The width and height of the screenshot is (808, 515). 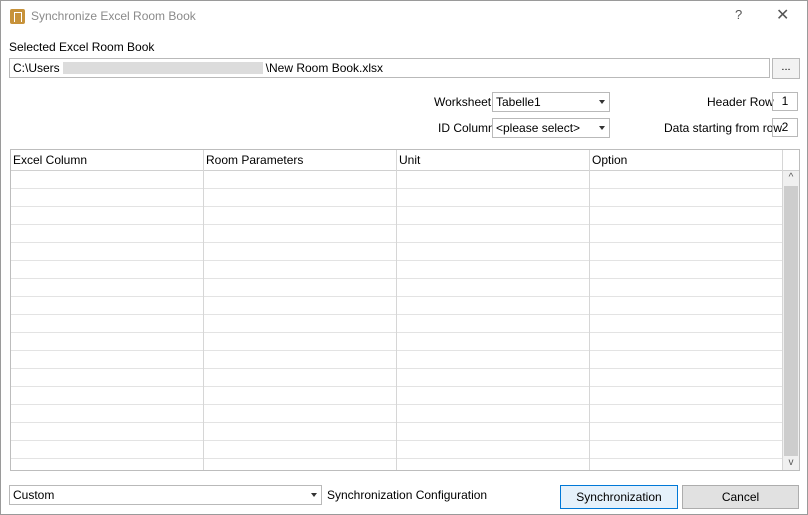 I want to click on column-header-excel-column: Excel Column, so click(x=107, y=160).